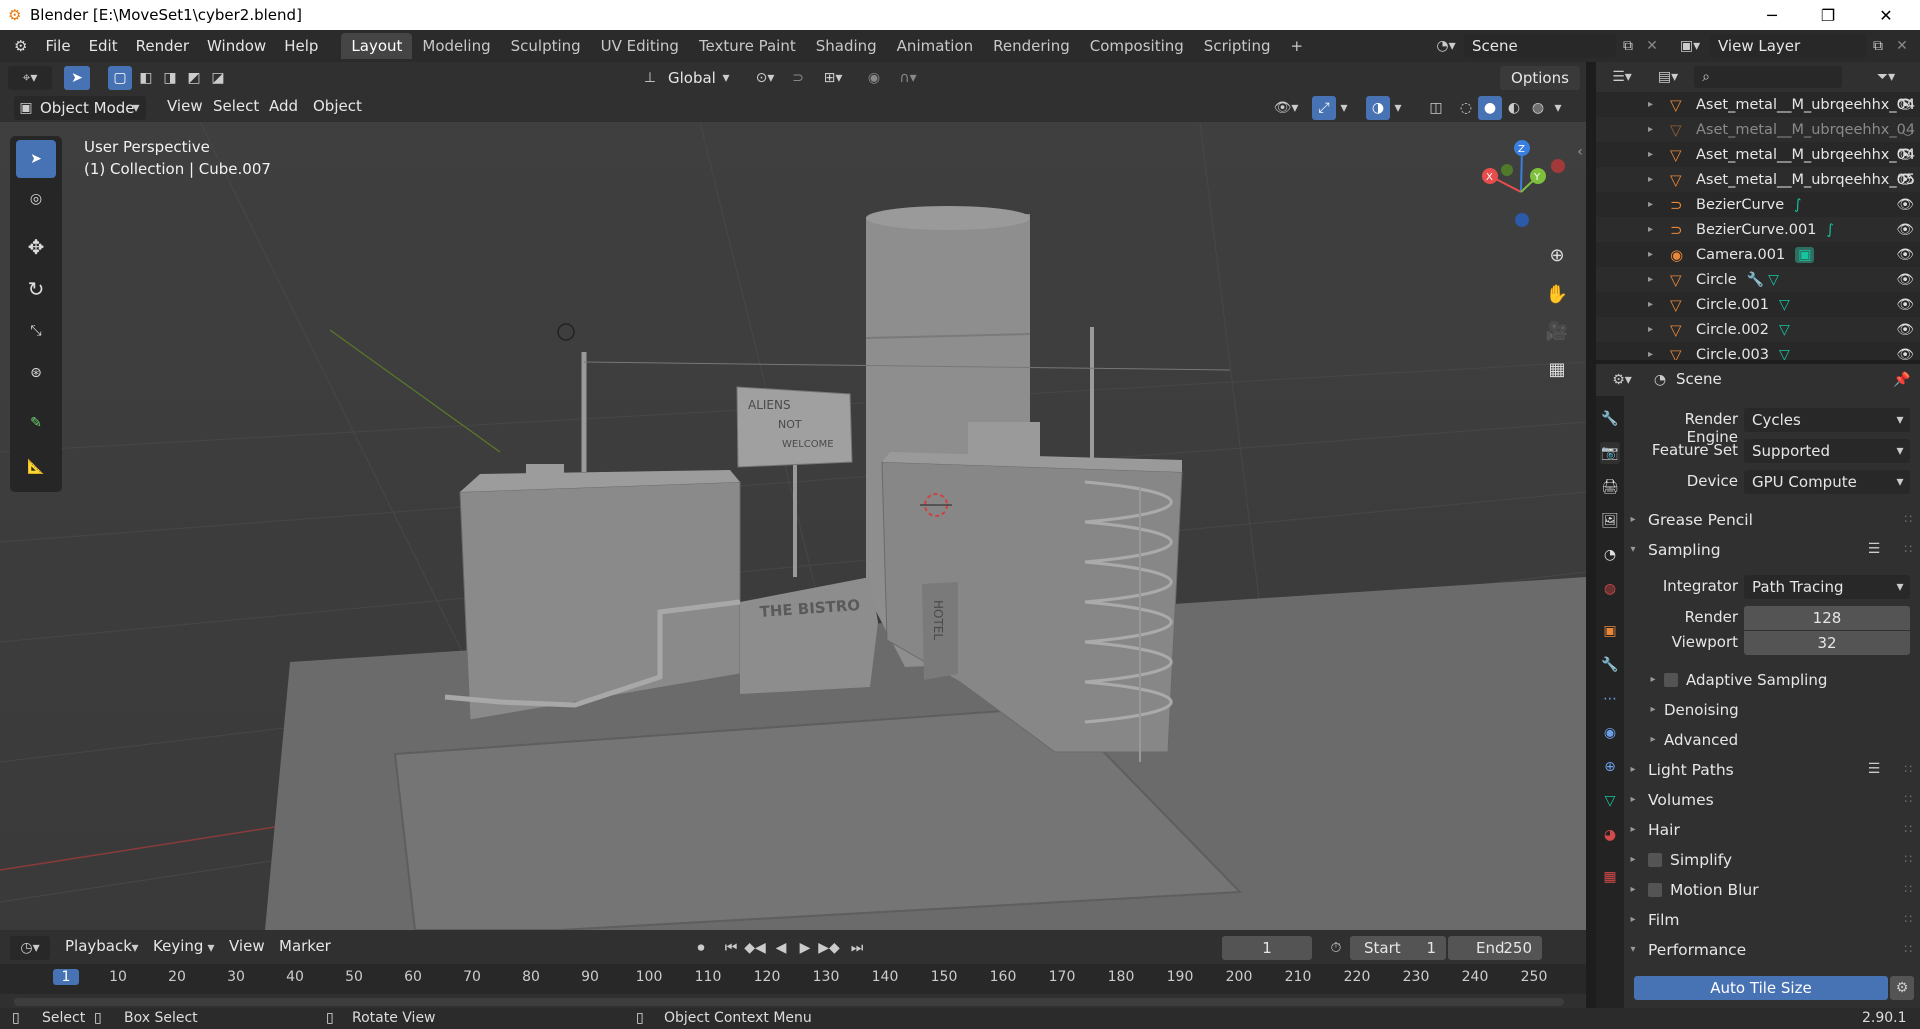 Image resolution: width=1920 pixels, height=1029 pixels. I want to click on remove-view-layer-icon: ✕, so click(1902, 46).